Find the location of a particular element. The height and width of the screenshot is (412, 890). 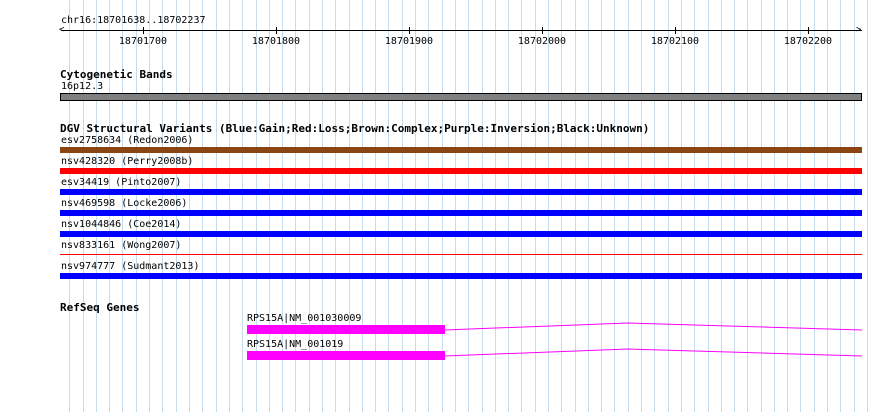

dgv-variant-row: esv2758634 (Redon2006) is located at coordinates (445, 146).